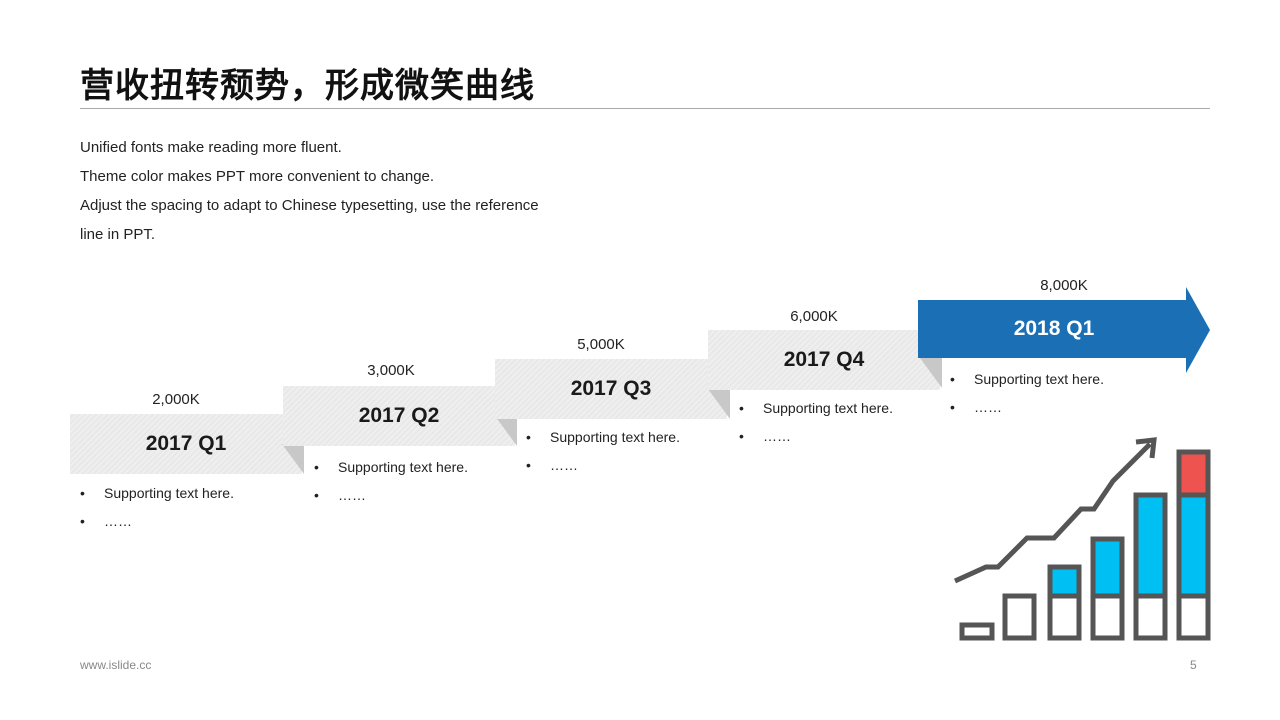 The width and height of the screenshot is (1280, 720). What do you see at coordinates (118, 234) in the screenshot?
I see `intro-line: line in PPT.` at bounding box center [118, 234].